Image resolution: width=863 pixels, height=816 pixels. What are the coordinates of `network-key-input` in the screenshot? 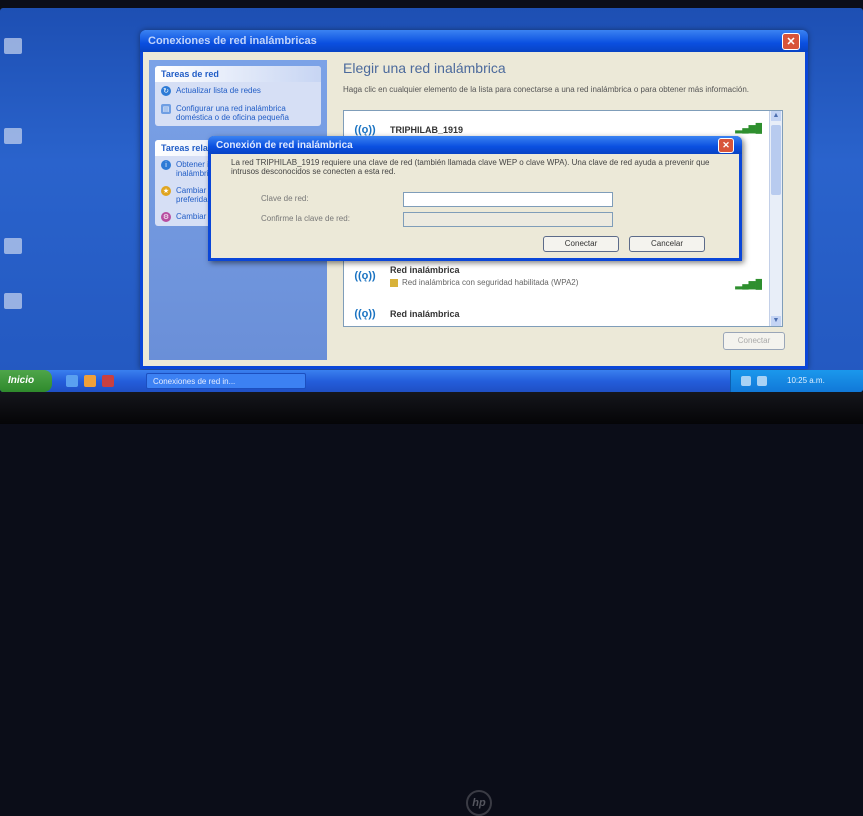 It's located at (508, 199).